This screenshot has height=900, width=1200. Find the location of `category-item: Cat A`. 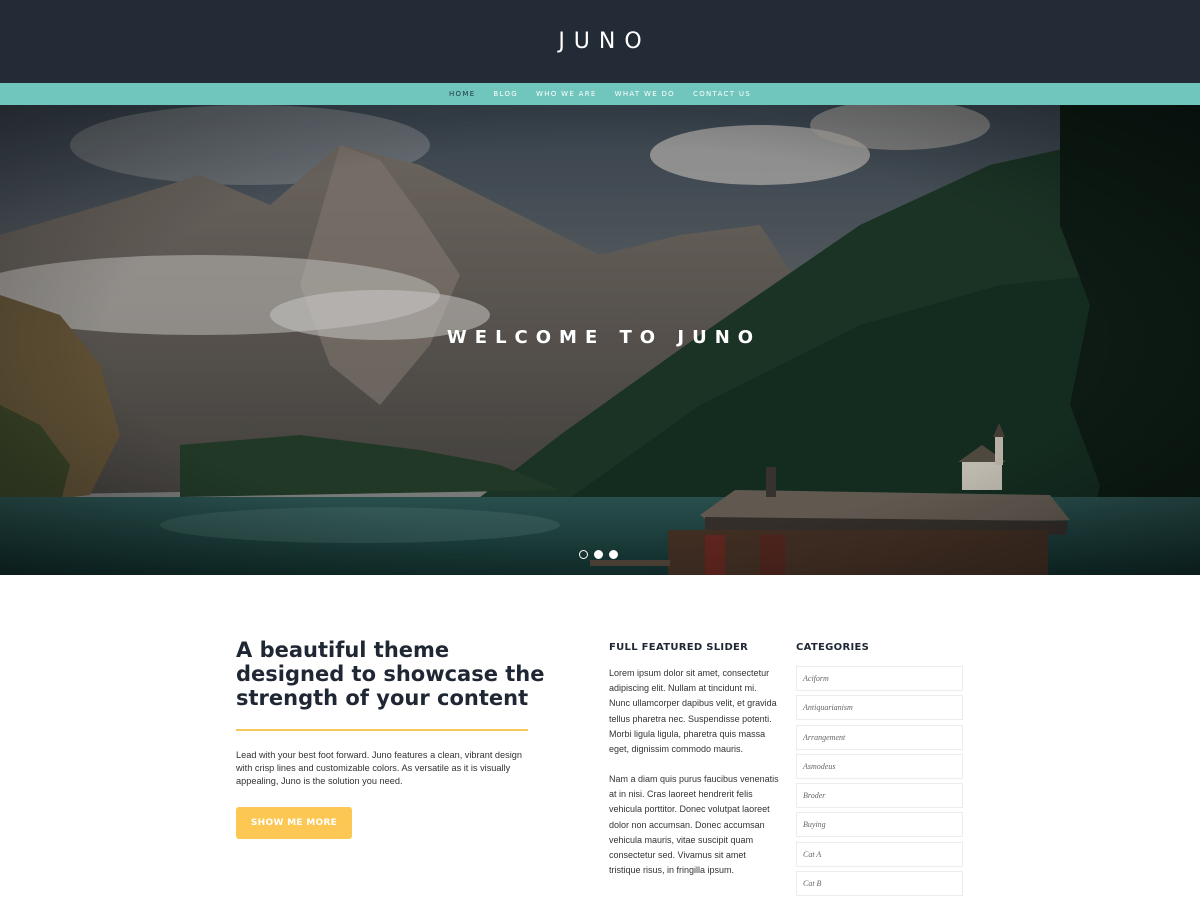

category-item: Cat A is located at coordinates (879, 854).